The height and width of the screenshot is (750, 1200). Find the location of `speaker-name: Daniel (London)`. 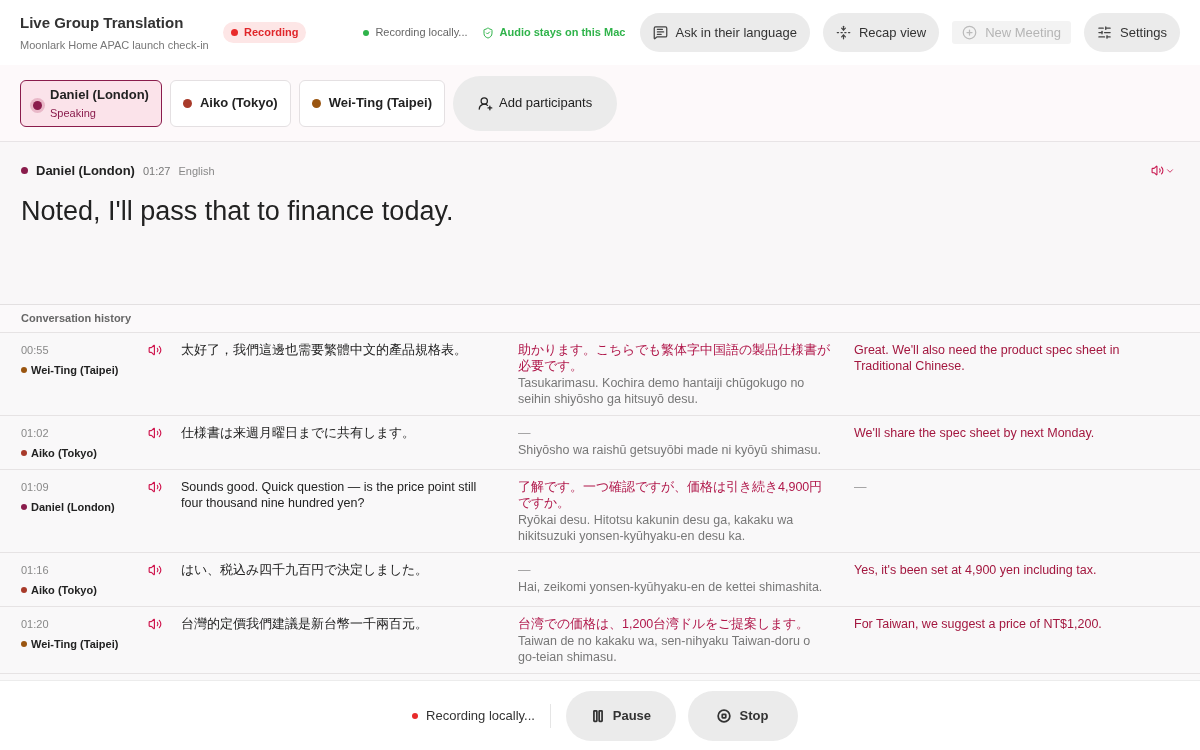

speaker-name: Daniel (London) is located at coordinates (85, 171).